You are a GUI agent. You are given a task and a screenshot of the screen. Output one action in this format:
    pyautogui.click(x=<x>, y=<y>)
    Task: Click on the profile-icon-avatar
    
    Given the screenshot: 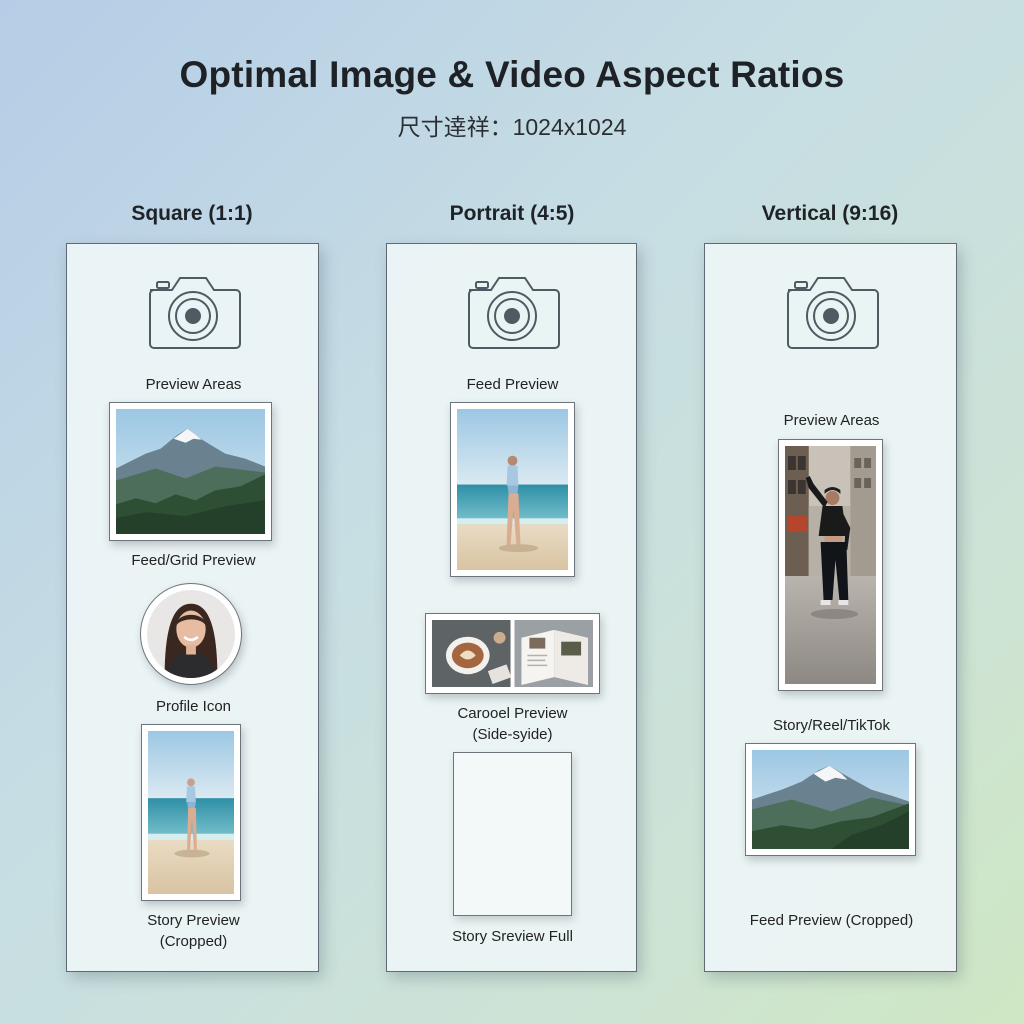 What is the action you would take?
    pyautogui.click(x=191, y=634)
    